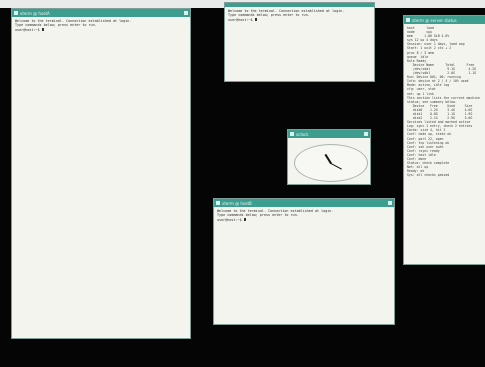  I want to click on terminal-right-titlebar: xterm @ server status, so click(444, 20).